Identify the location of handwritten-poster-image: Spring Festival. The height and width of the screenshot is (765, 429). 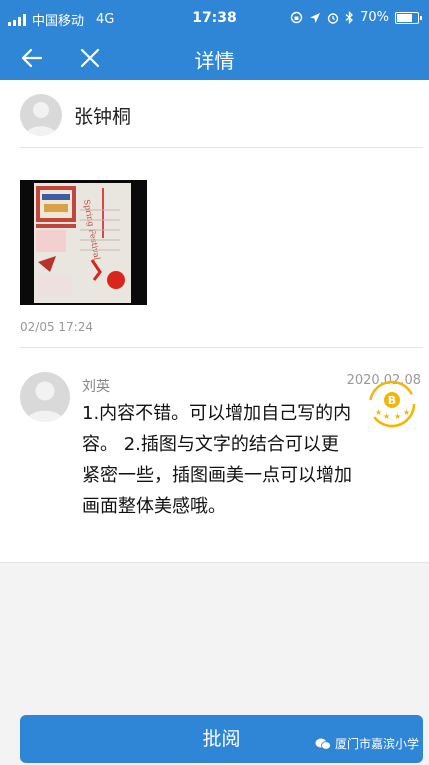
(83, 242).